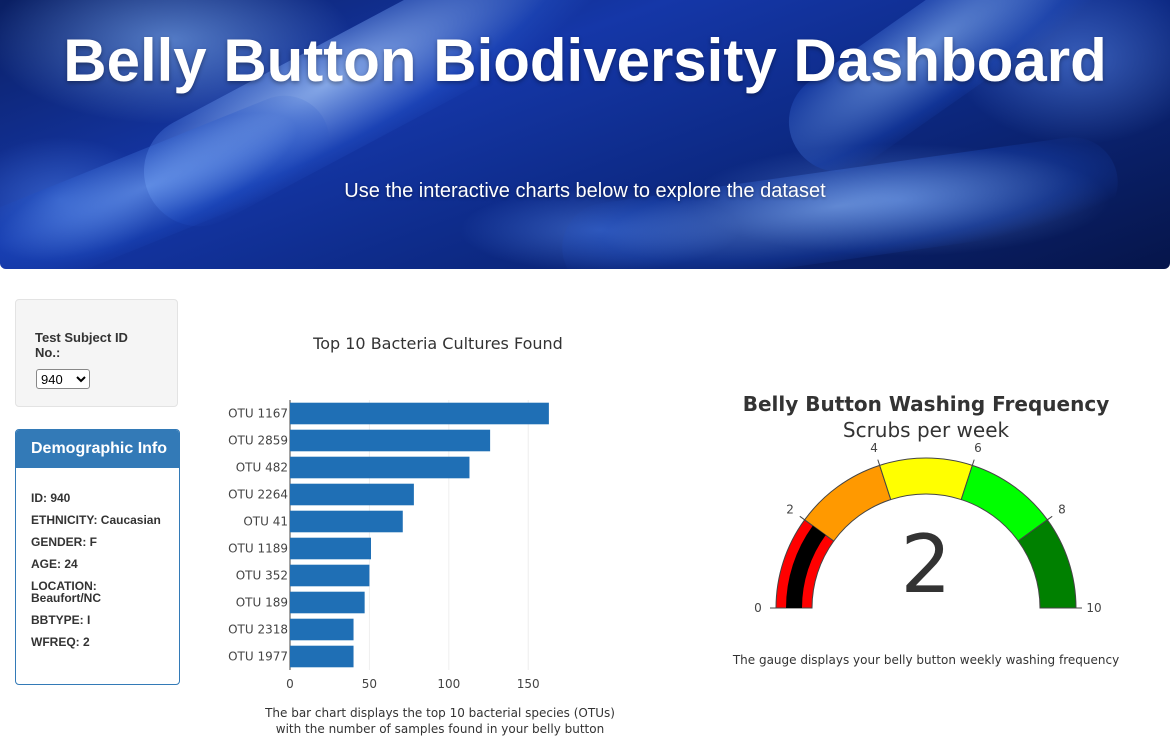  Describe the element at coordinates (64, 542) in the screenshot. I see `demographic-gender: GENDER: F` at that location.